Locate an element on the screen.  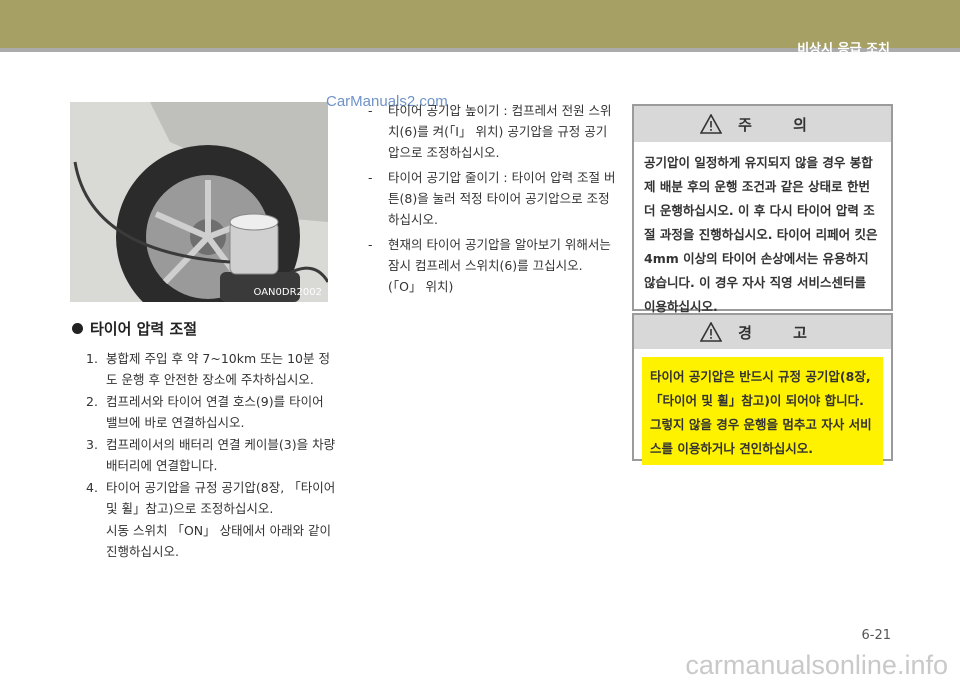
step-number: 1. is located at coordinates (92, 358).